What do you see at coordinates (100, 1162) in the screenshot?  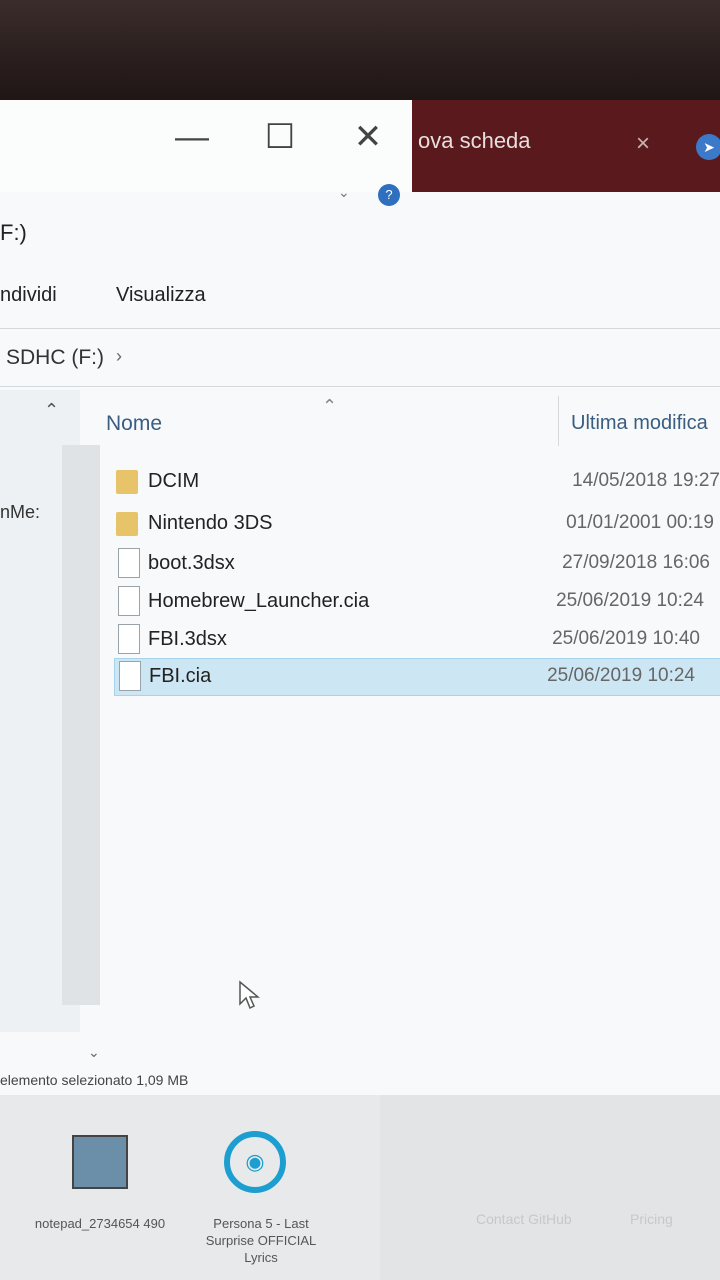 I see `installer-icon` at bounding box center [100, 1162].